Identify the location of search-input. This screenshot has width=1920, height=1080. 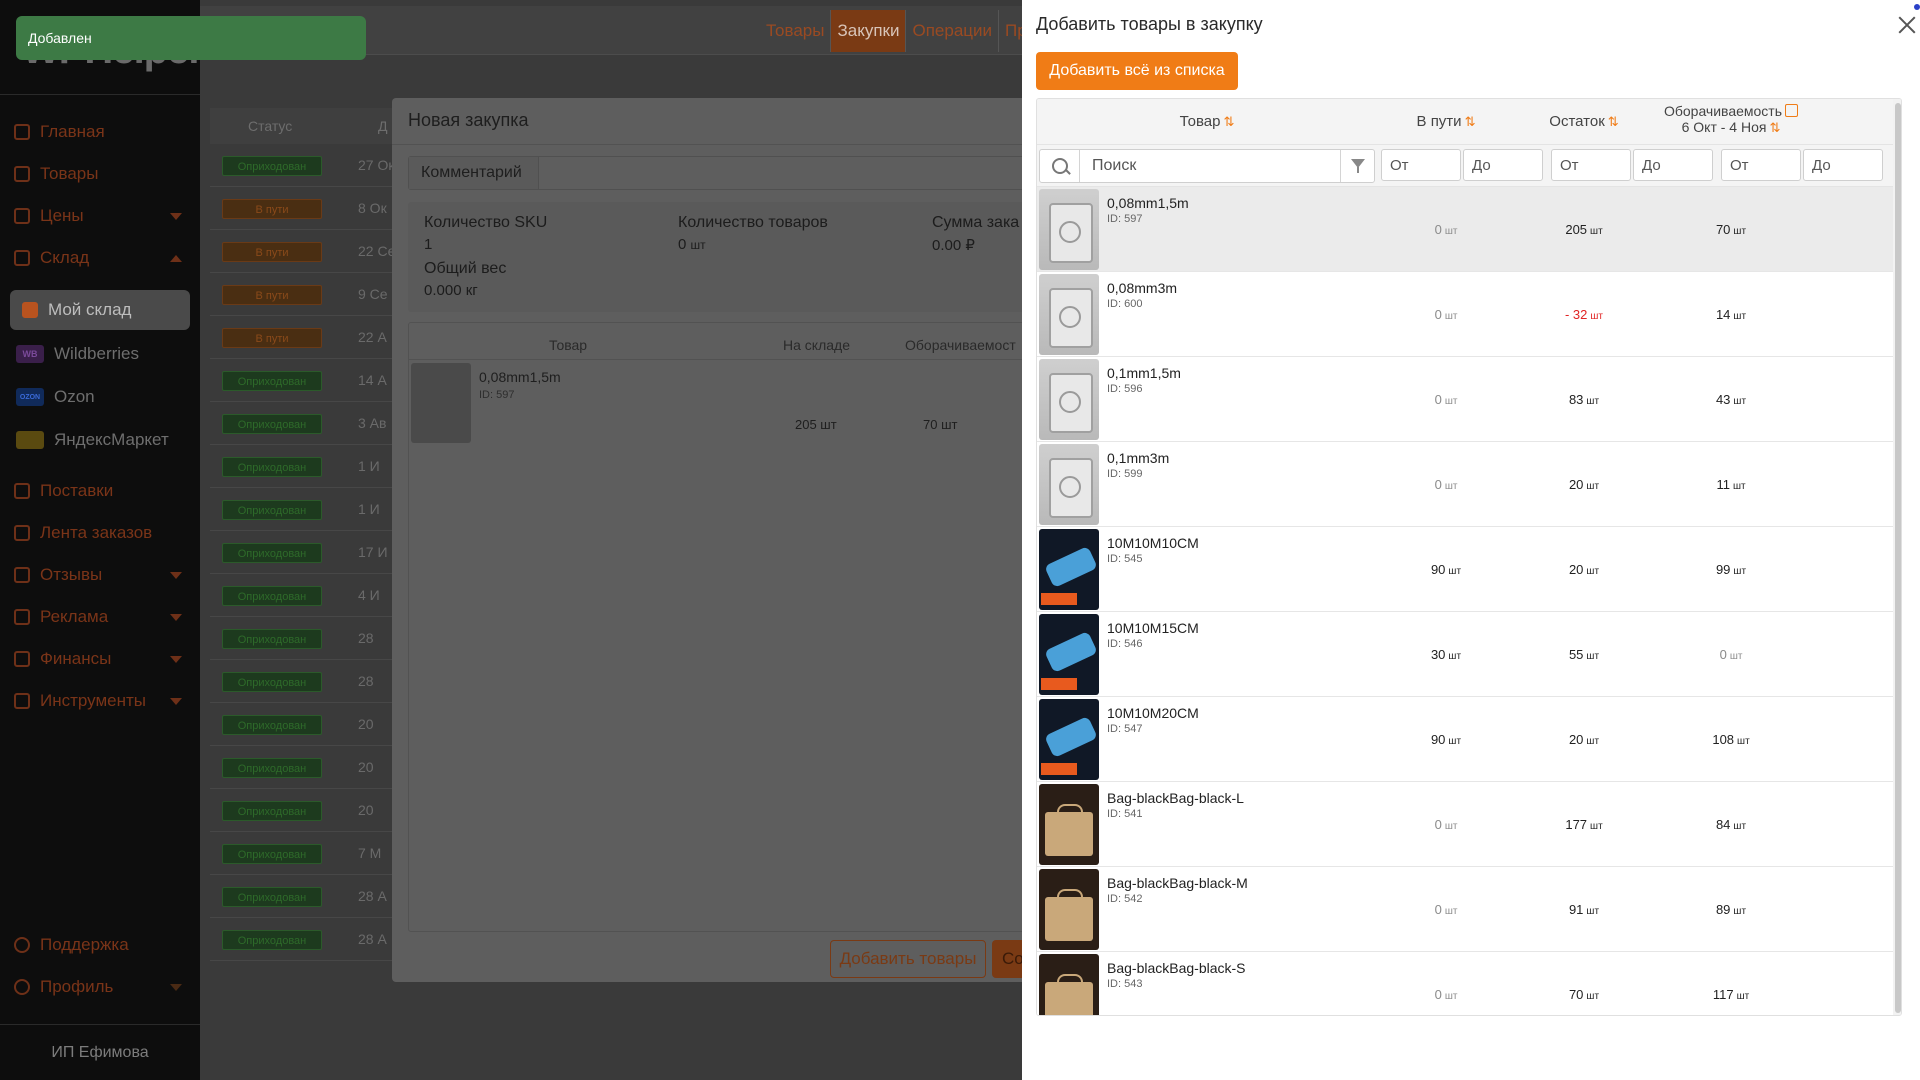
(1207, 166).